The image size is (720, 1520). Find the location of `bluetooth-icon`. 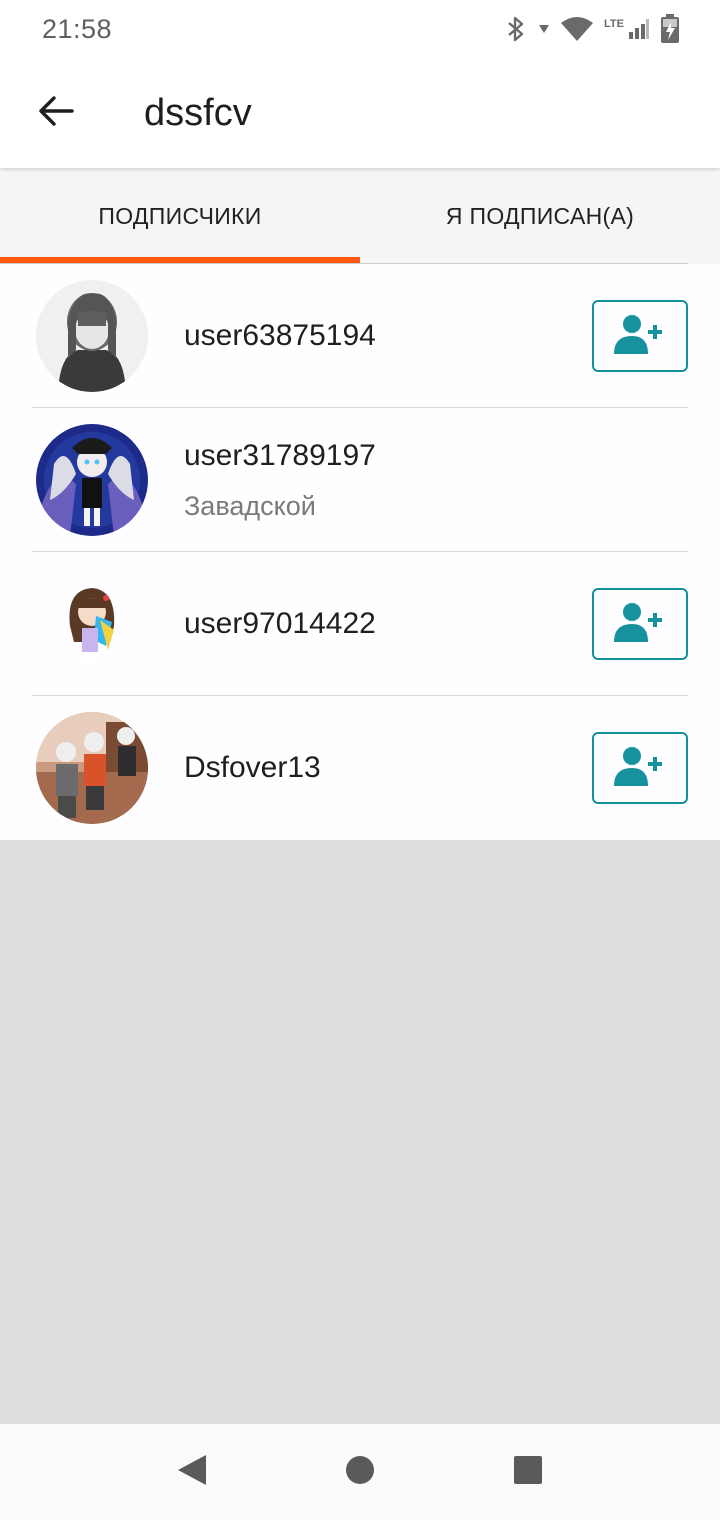

bluetooth-icon is located at coordinates (516, 29).